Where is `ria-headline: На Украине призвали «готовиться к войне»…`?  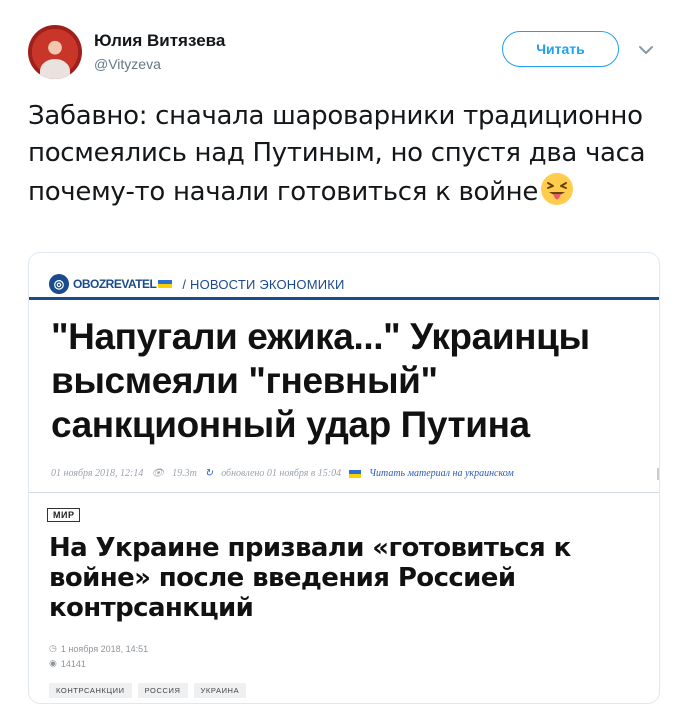 ria-headline: На Украине призвали «готовиться к войне»… is located at coordinates (310, 578).